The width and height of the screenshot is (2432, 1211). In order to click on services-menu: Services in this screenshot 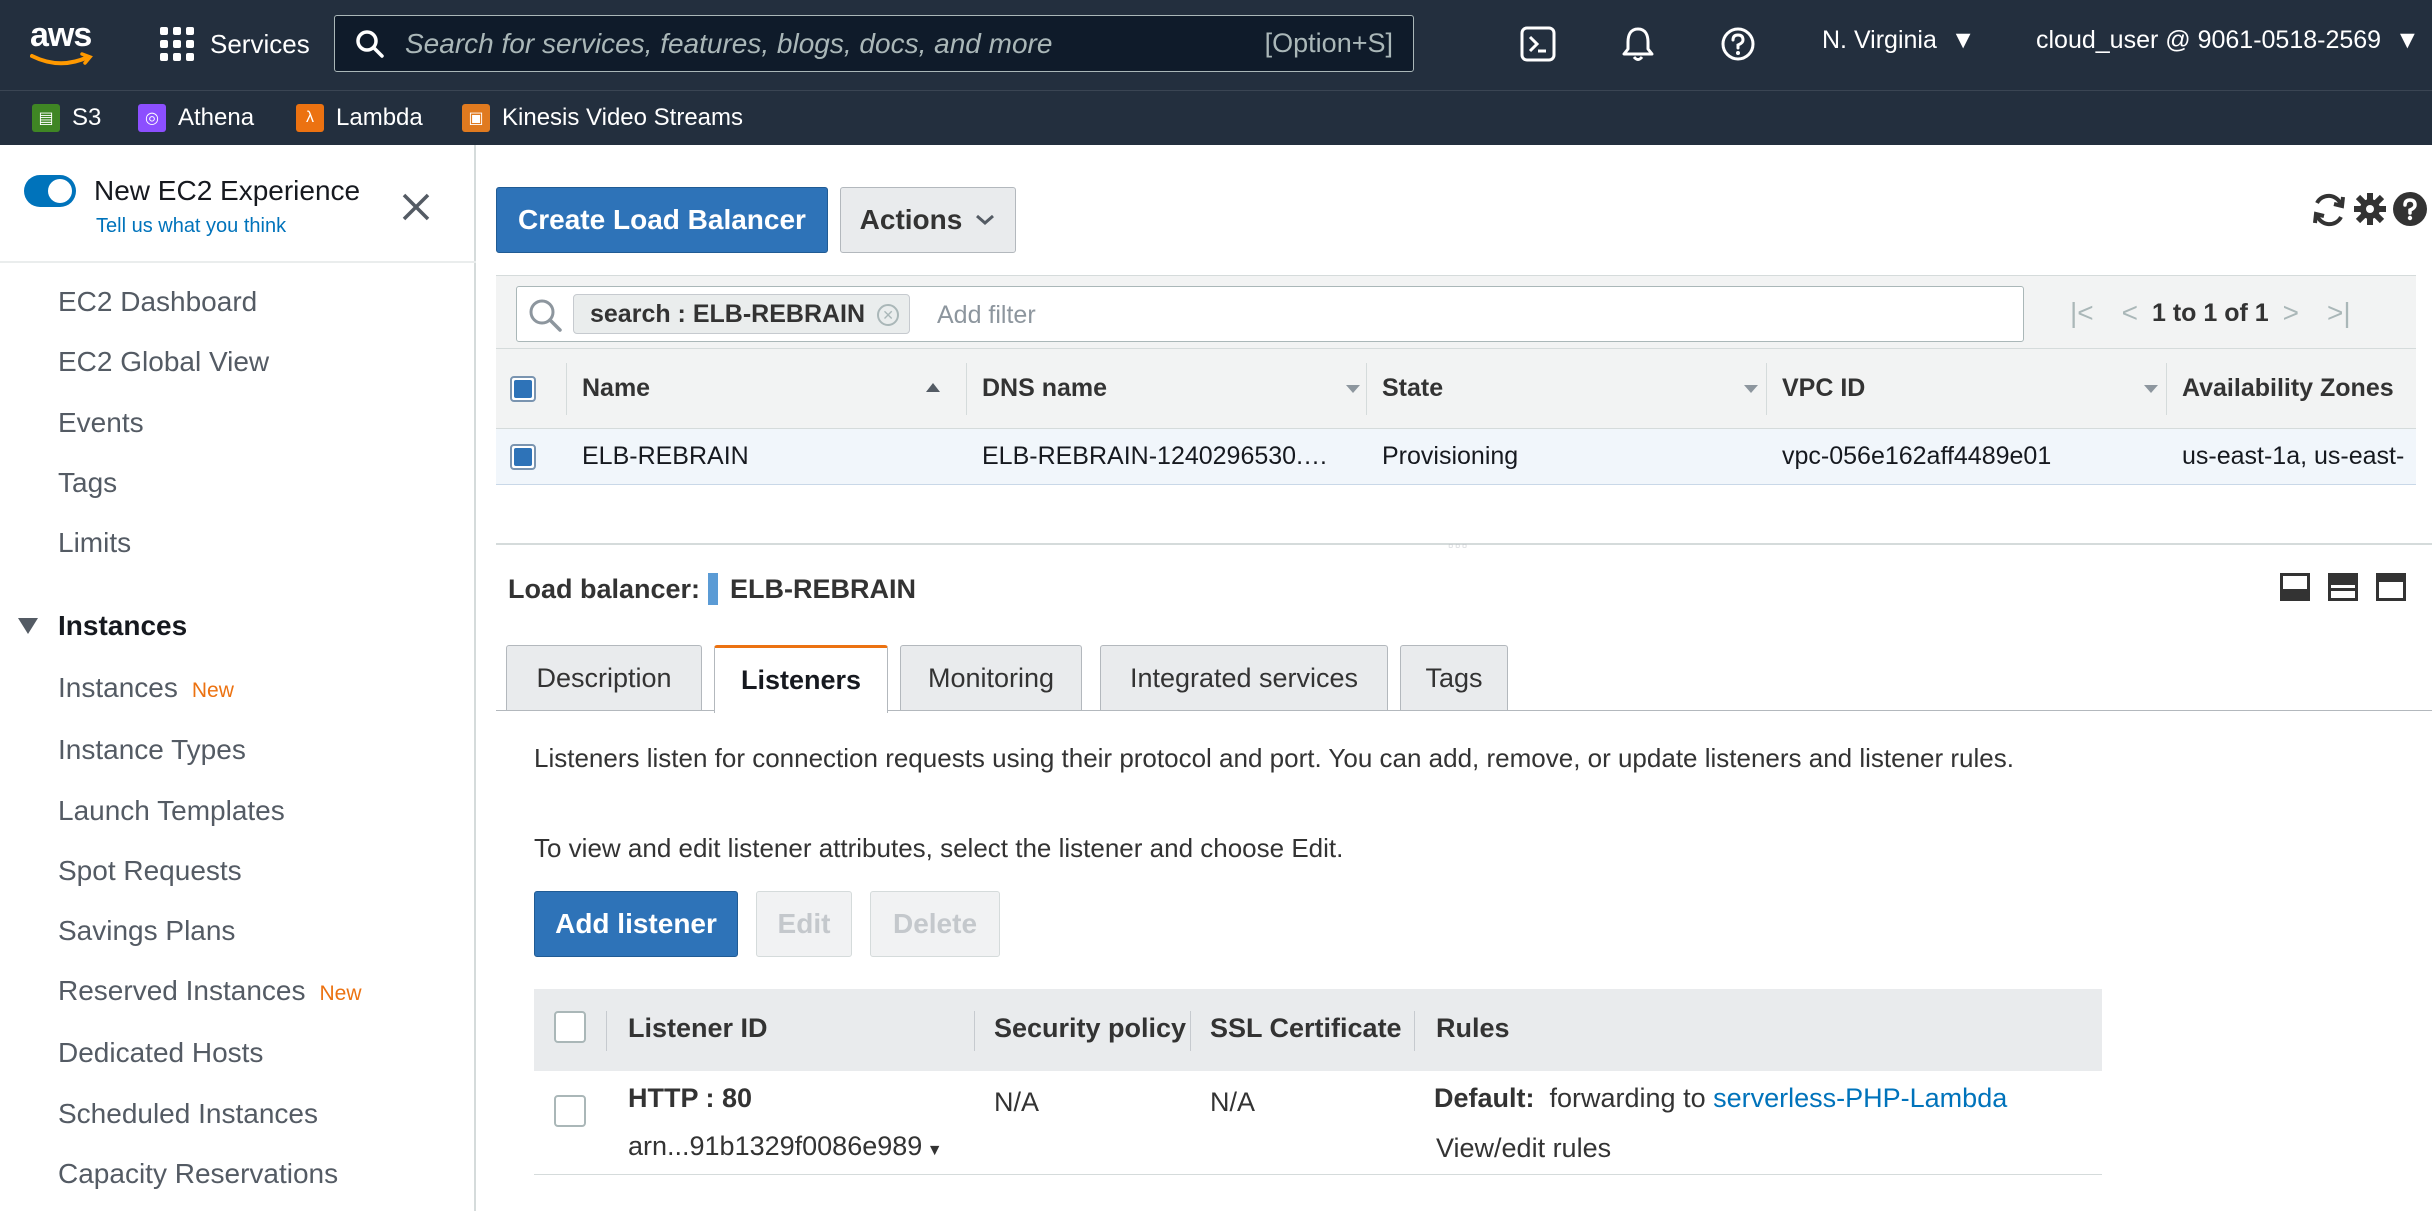, I will do `click(235, 44)`.